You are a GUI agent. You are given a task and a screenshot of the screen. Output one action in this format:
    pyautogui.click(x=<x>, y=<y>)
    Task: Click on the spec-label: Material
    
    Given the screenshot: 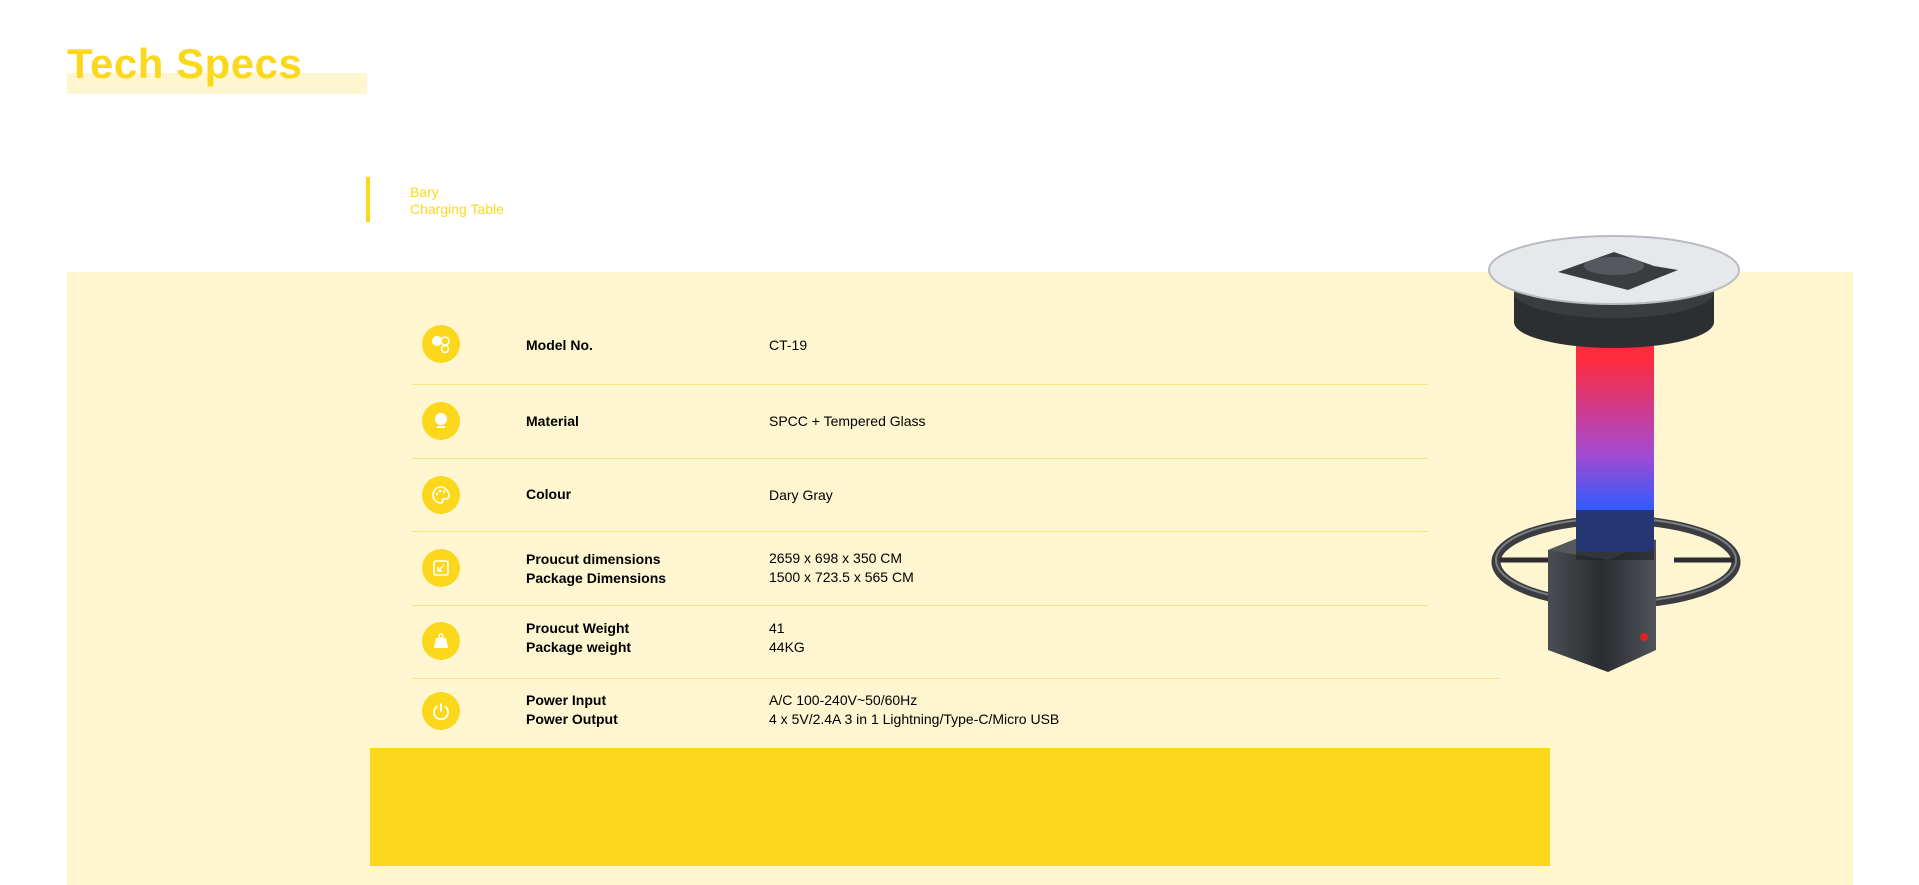 What is the action you would take?
    pyautogui.click(x=552, y=421)
    